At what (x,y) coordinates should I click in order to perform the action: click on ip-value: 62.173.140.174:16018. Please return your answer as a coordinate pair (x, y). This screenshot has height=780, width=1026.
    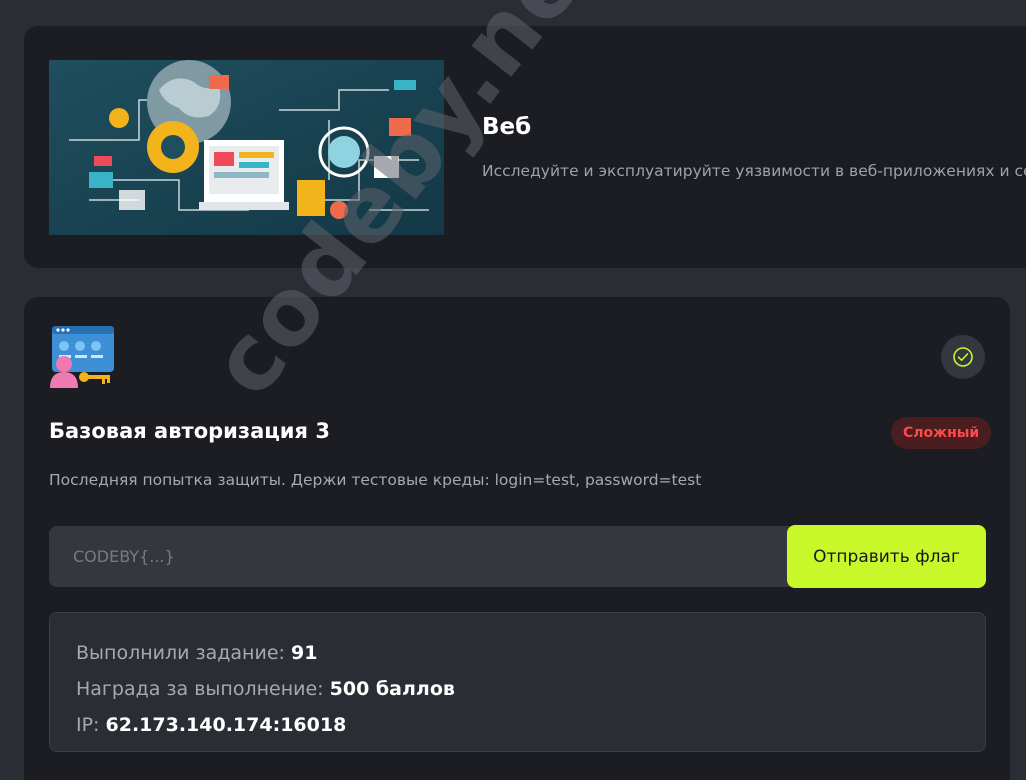
    Looking at the image, I should click on (226, 725).